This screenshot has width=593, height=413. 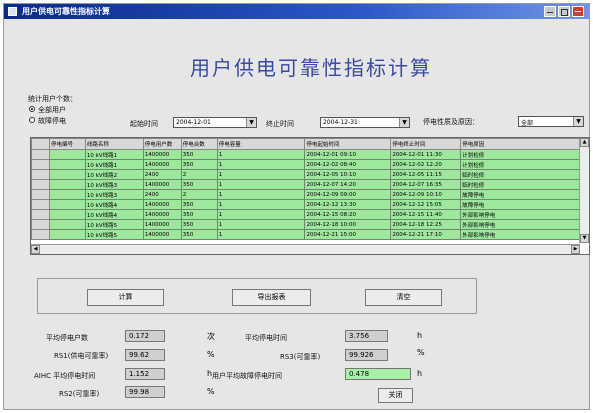 I want to click on scroll-right-icon: ▶, so click(x=575, y=249).